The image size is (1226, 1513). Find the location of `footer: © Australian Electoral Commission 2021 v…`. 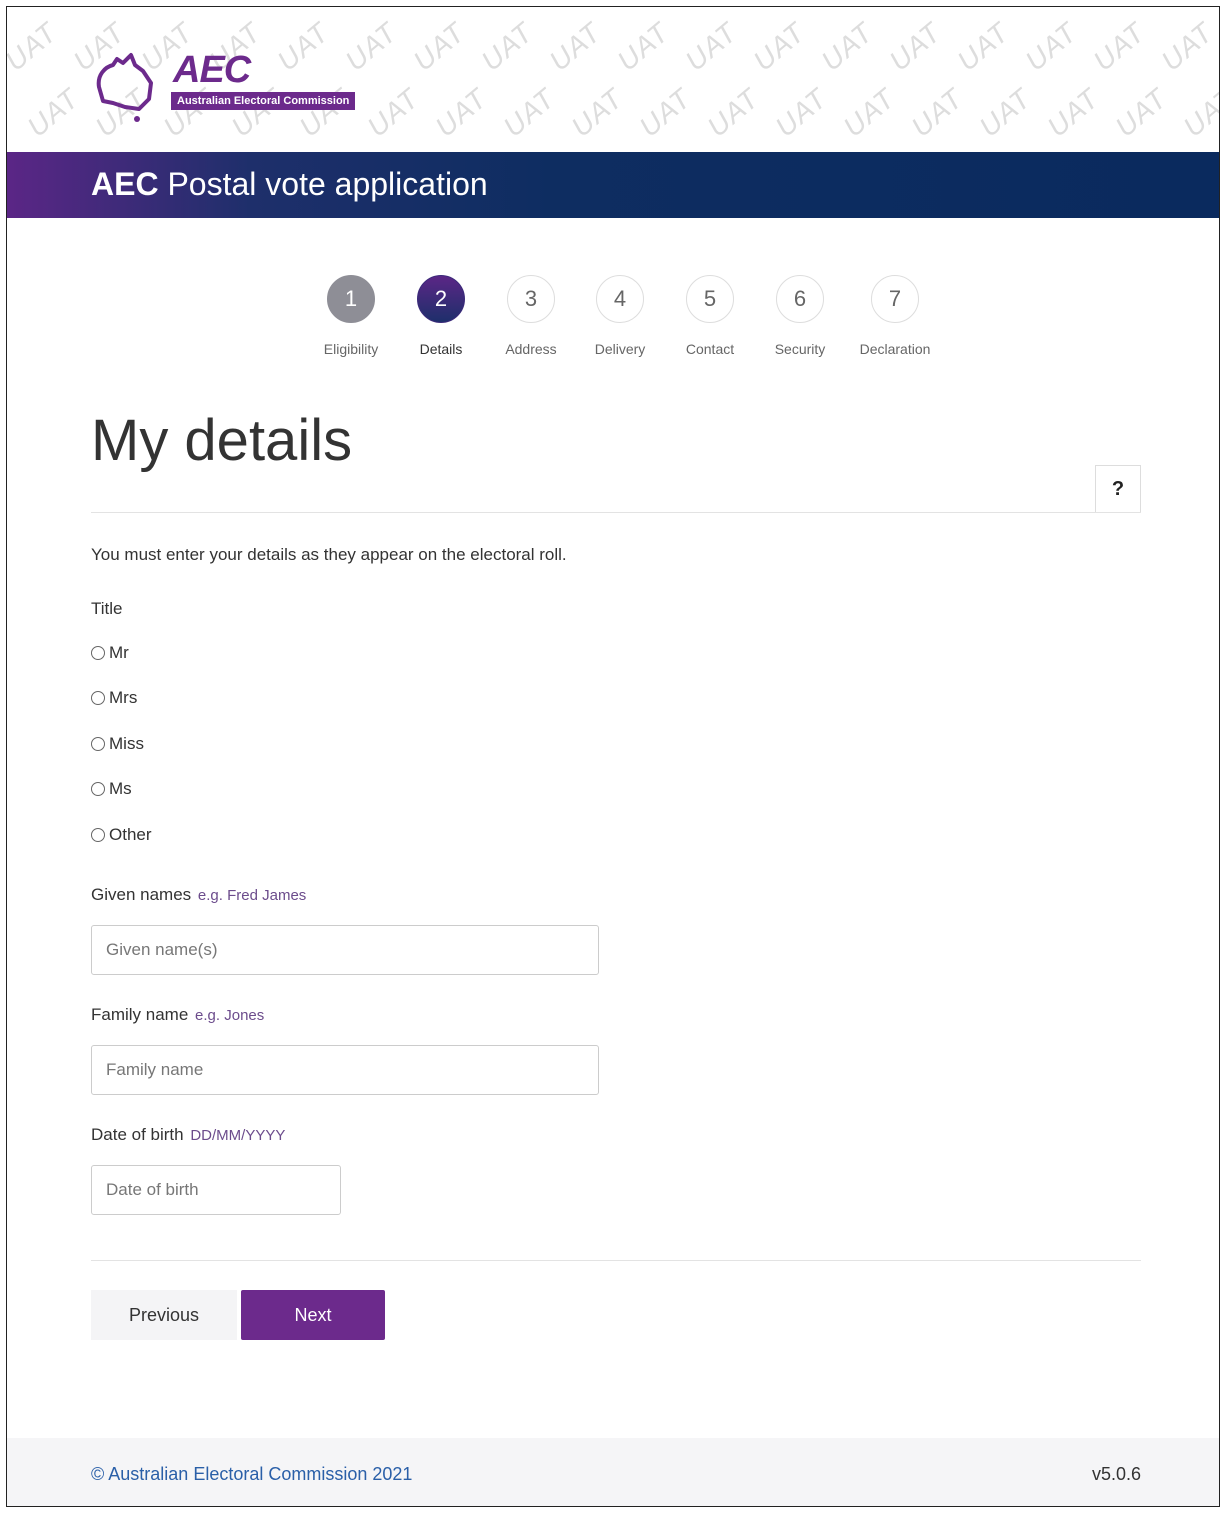

footer: © Australian Electoral Commission 2021 v… is located at coordinates (613, 1472).